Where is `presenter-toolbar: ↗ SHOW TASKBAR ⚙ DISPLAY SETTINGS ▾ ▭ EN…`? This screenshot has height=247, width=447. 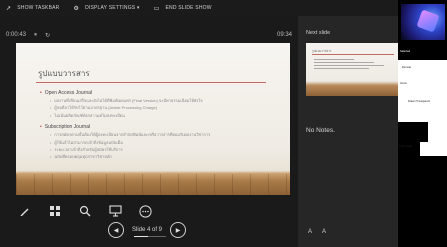 presenter-toolbar: ↗ SHOW TASKBAR ⚙ DISPLAY SETTINGS ▾ ▭ EN… is located at coordinates (223, 8).